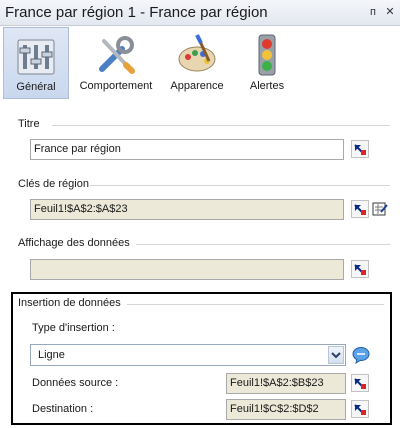 The width and height of the screenshot is (400, 428). I want to click on insertion-help-button, so click(360, 354).